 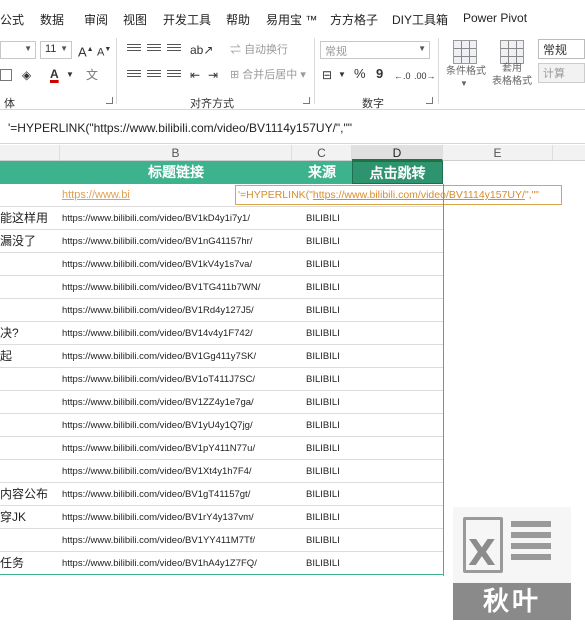 I want to click on align-left-icon, so click(x=134, y=76).